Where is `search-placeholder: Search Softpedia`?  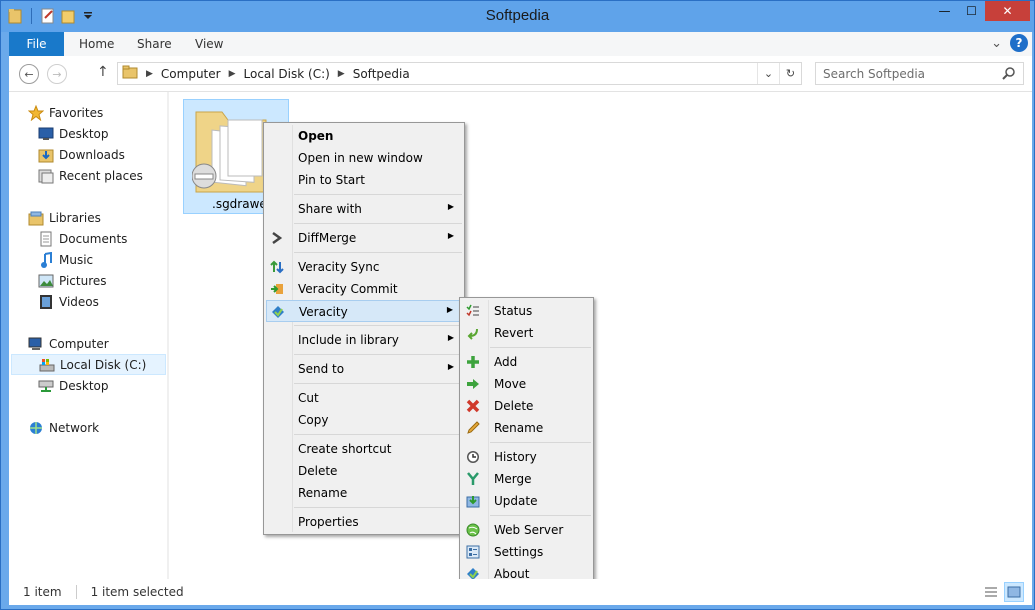
search-placeholder: Search Softpedia is located at coordinates (874, 73).